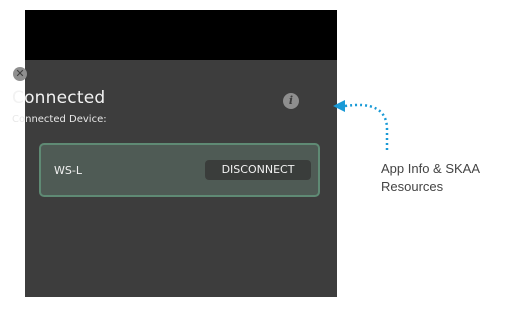 The image size is (527, 321). Describe the element at coordinates (412, 186) in the screenshot. I see `callout-line-2: Resources` at that location.